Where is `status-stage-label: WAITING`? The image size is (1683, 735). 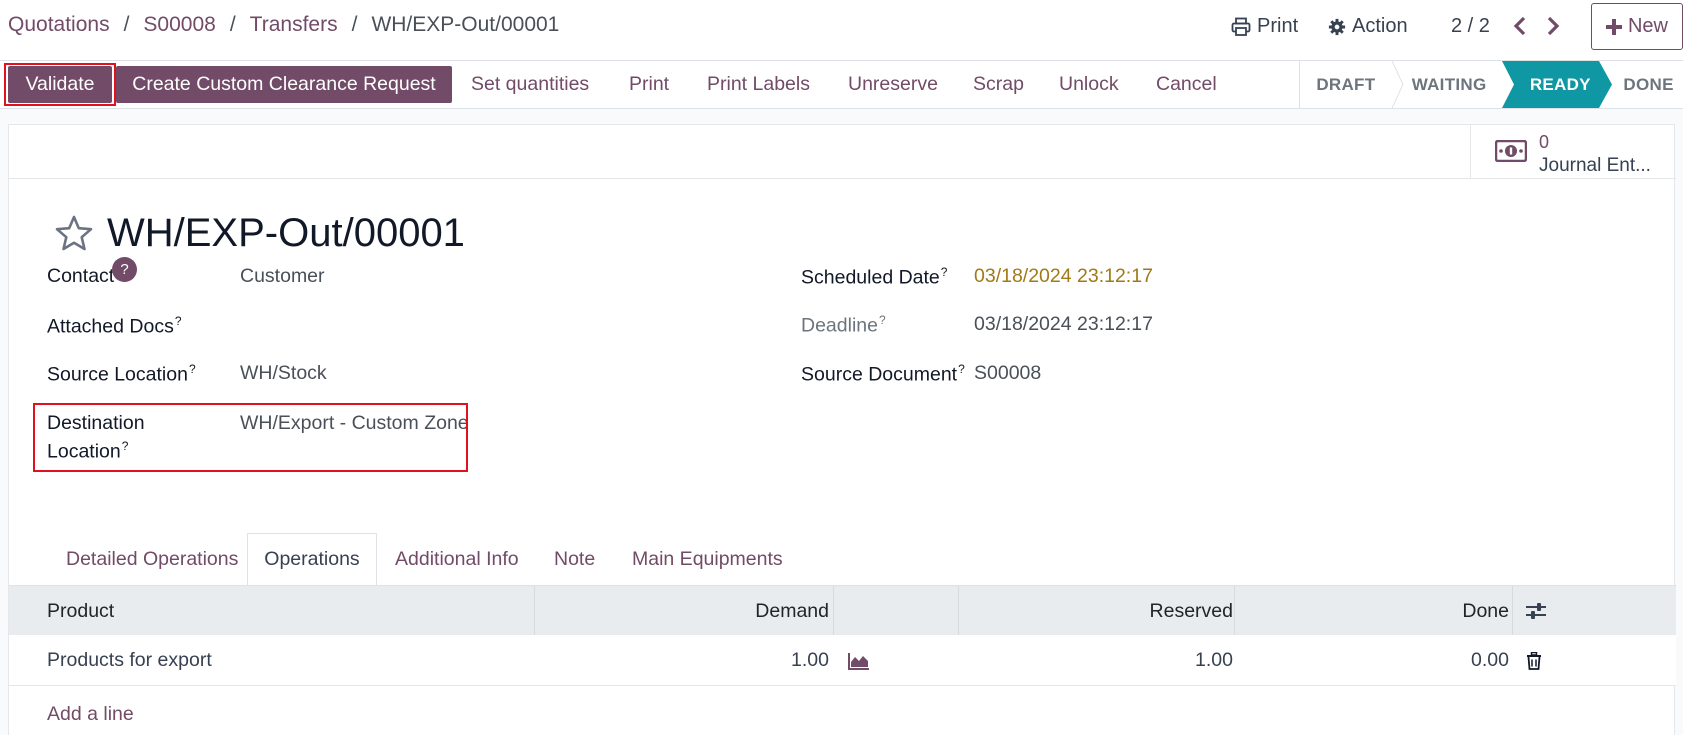 status-stage-label: WAITING is located at coordinates (1449, 84).